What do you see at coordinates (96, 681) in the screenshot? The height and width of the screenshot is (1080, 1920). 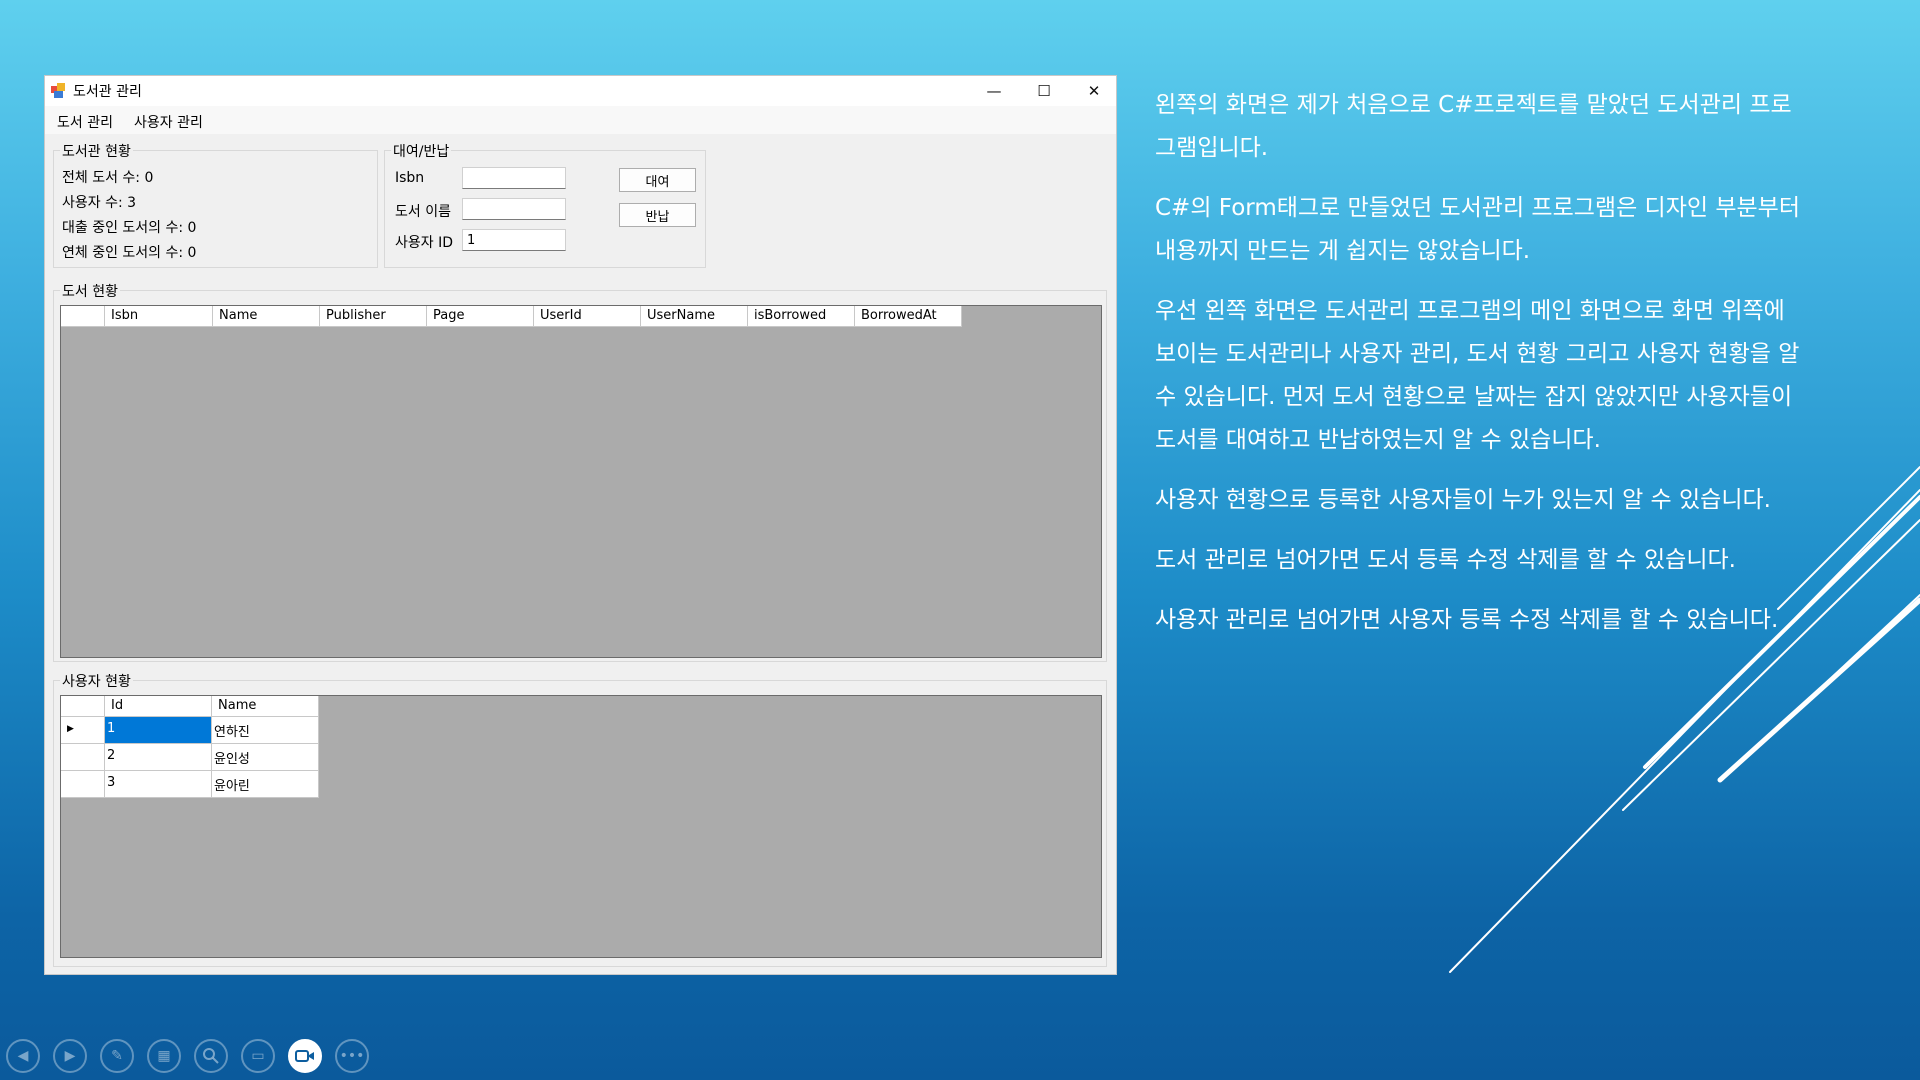 I see `user-status-title: 사용자 현황` at bounding box center [96, 681].